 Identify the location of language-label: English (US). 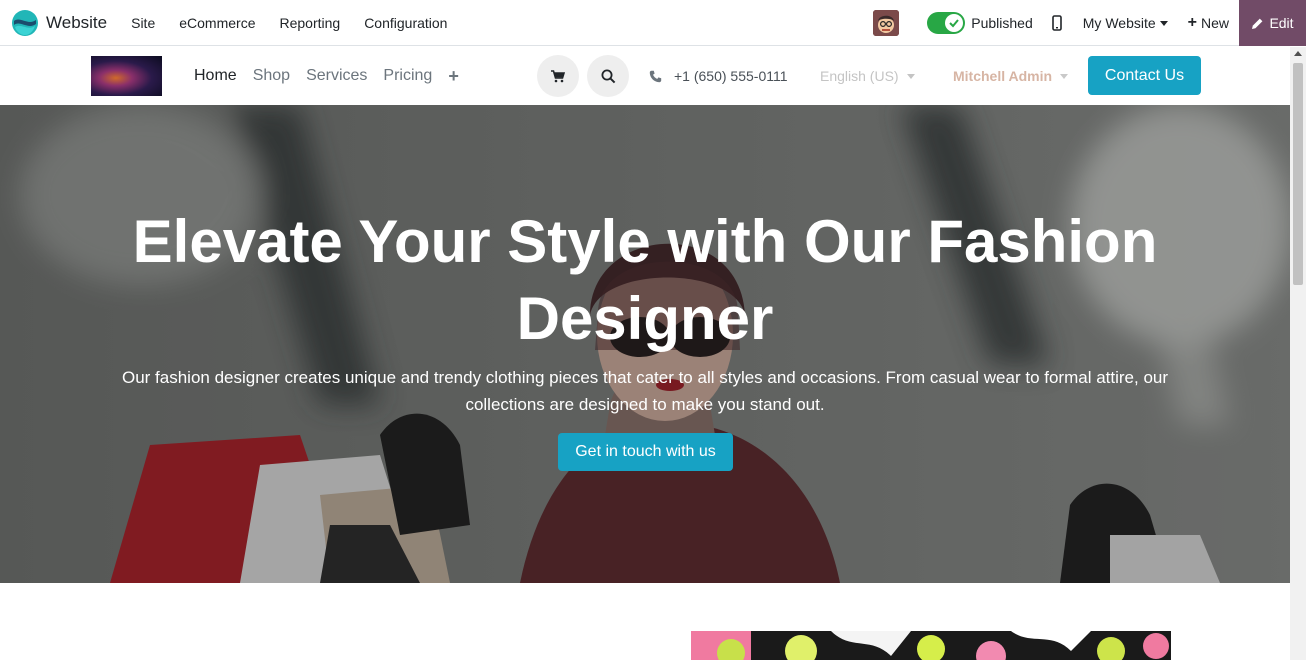
(859, 76).